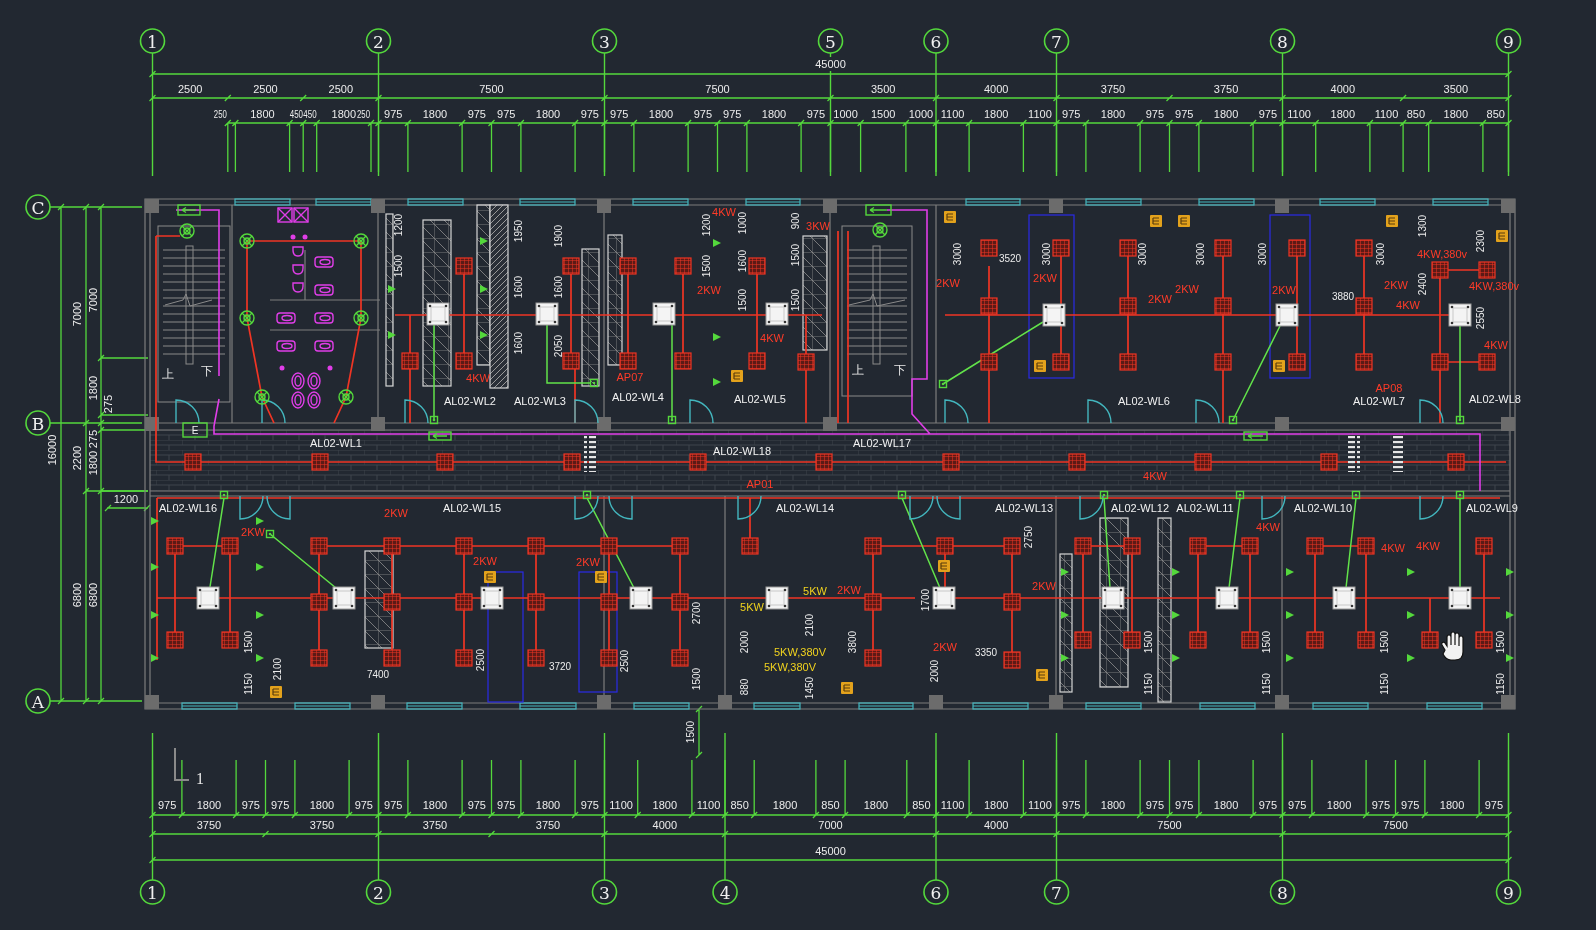 Image resolution: width=1596 pixels, height=930 pixels. What do you see at coordinates (742, 261) in the screenshot?
I see `plan-dimension-text: 1600` at bounding box center [742, 261].